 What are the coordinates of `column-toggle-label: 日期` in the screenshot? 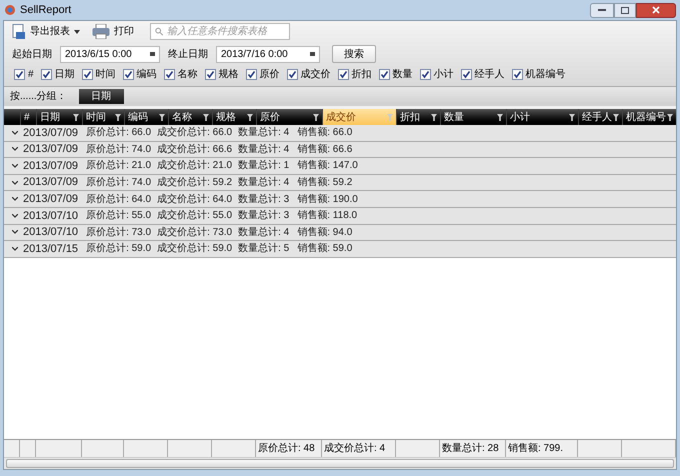 It's located at (64, 75).